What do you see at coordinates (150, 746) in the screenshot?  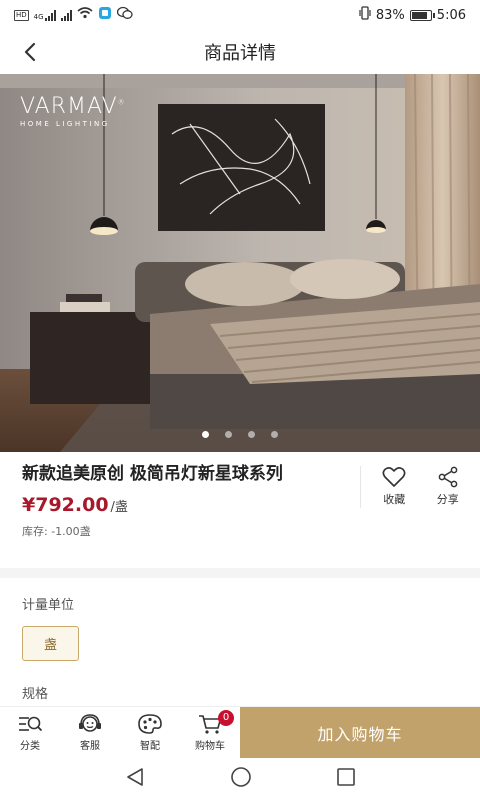 I see `match-label: 智配` at bounding box center [150, 746].